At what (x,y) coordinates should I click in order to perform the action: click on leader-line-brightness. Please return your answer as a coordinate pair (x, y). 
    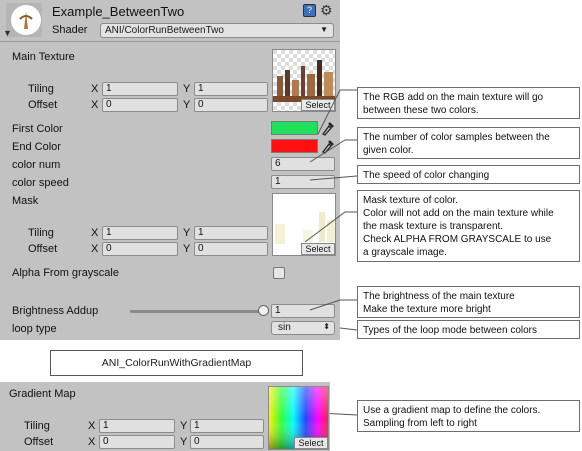
    Looking at the image, I should click on (333, 305).